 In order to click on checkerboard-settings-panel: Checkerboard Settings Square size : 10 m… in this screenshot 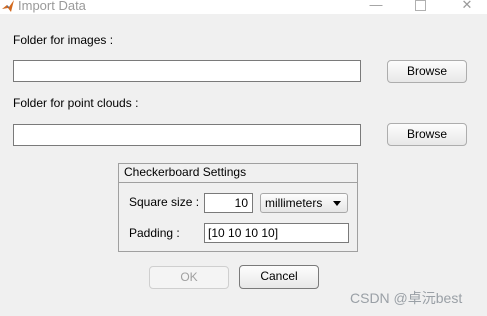, I will do `click(238, 207)`.